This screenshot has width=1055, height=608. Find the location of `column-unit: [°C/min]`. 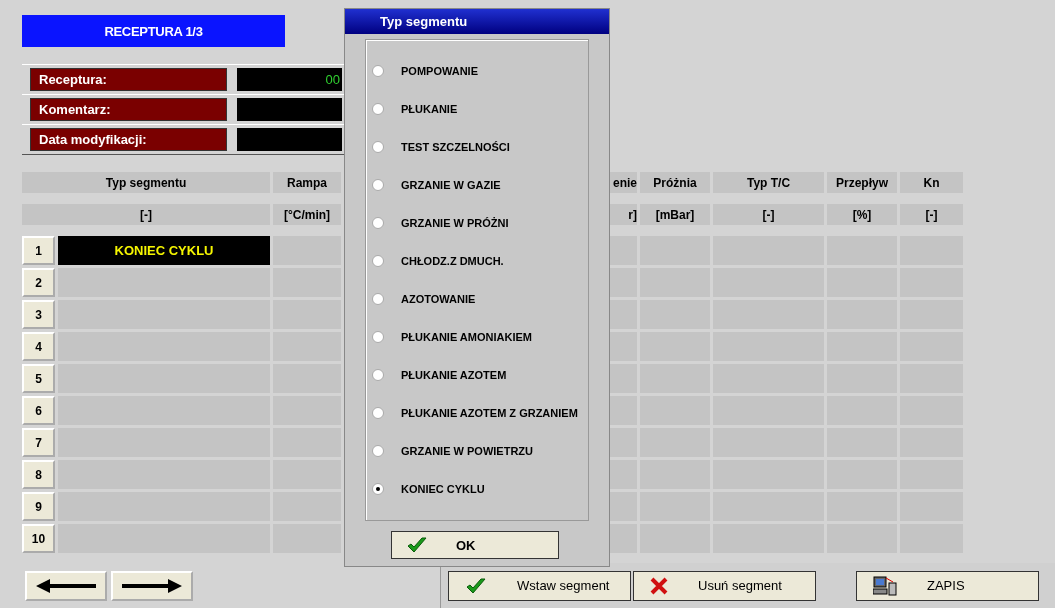

column-unit: [°C/min] is located at coordinates (307, 214).